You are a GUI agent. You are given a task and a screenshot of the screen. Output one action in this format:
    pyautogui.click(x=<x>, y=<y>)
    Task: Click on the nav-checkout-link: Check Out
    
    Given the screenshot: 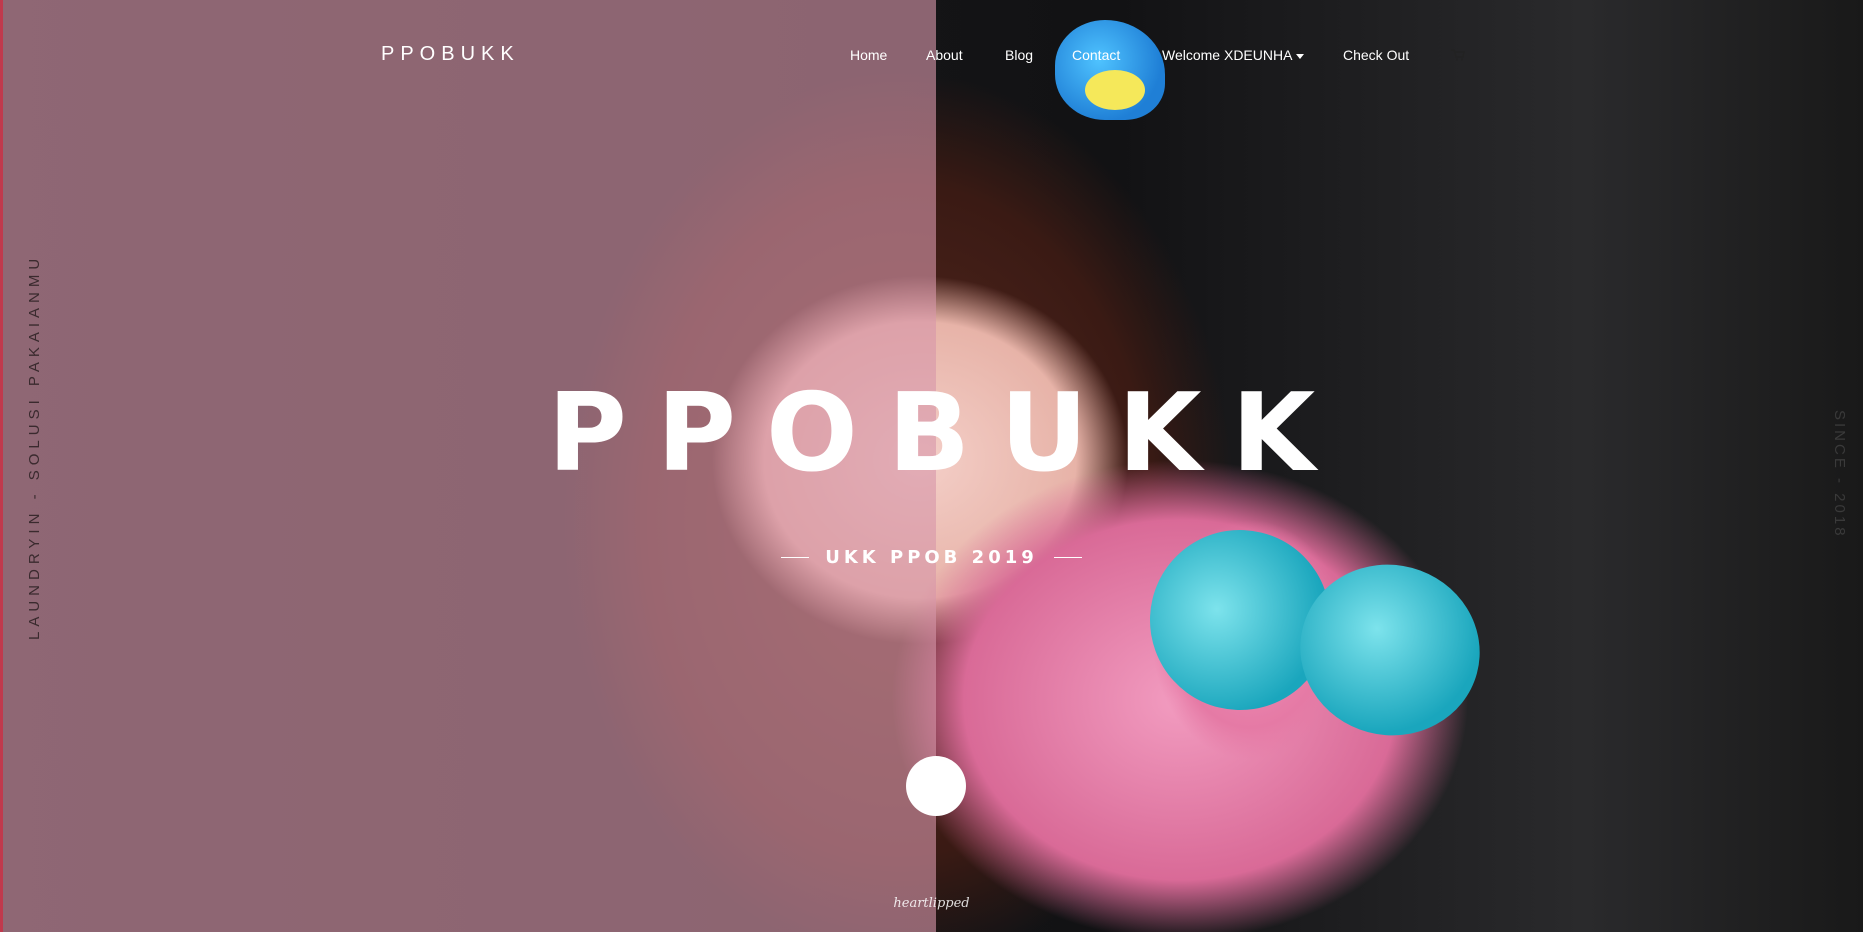 What is the action you would take?
    pyautogui.click(x=1376, y=55)
    